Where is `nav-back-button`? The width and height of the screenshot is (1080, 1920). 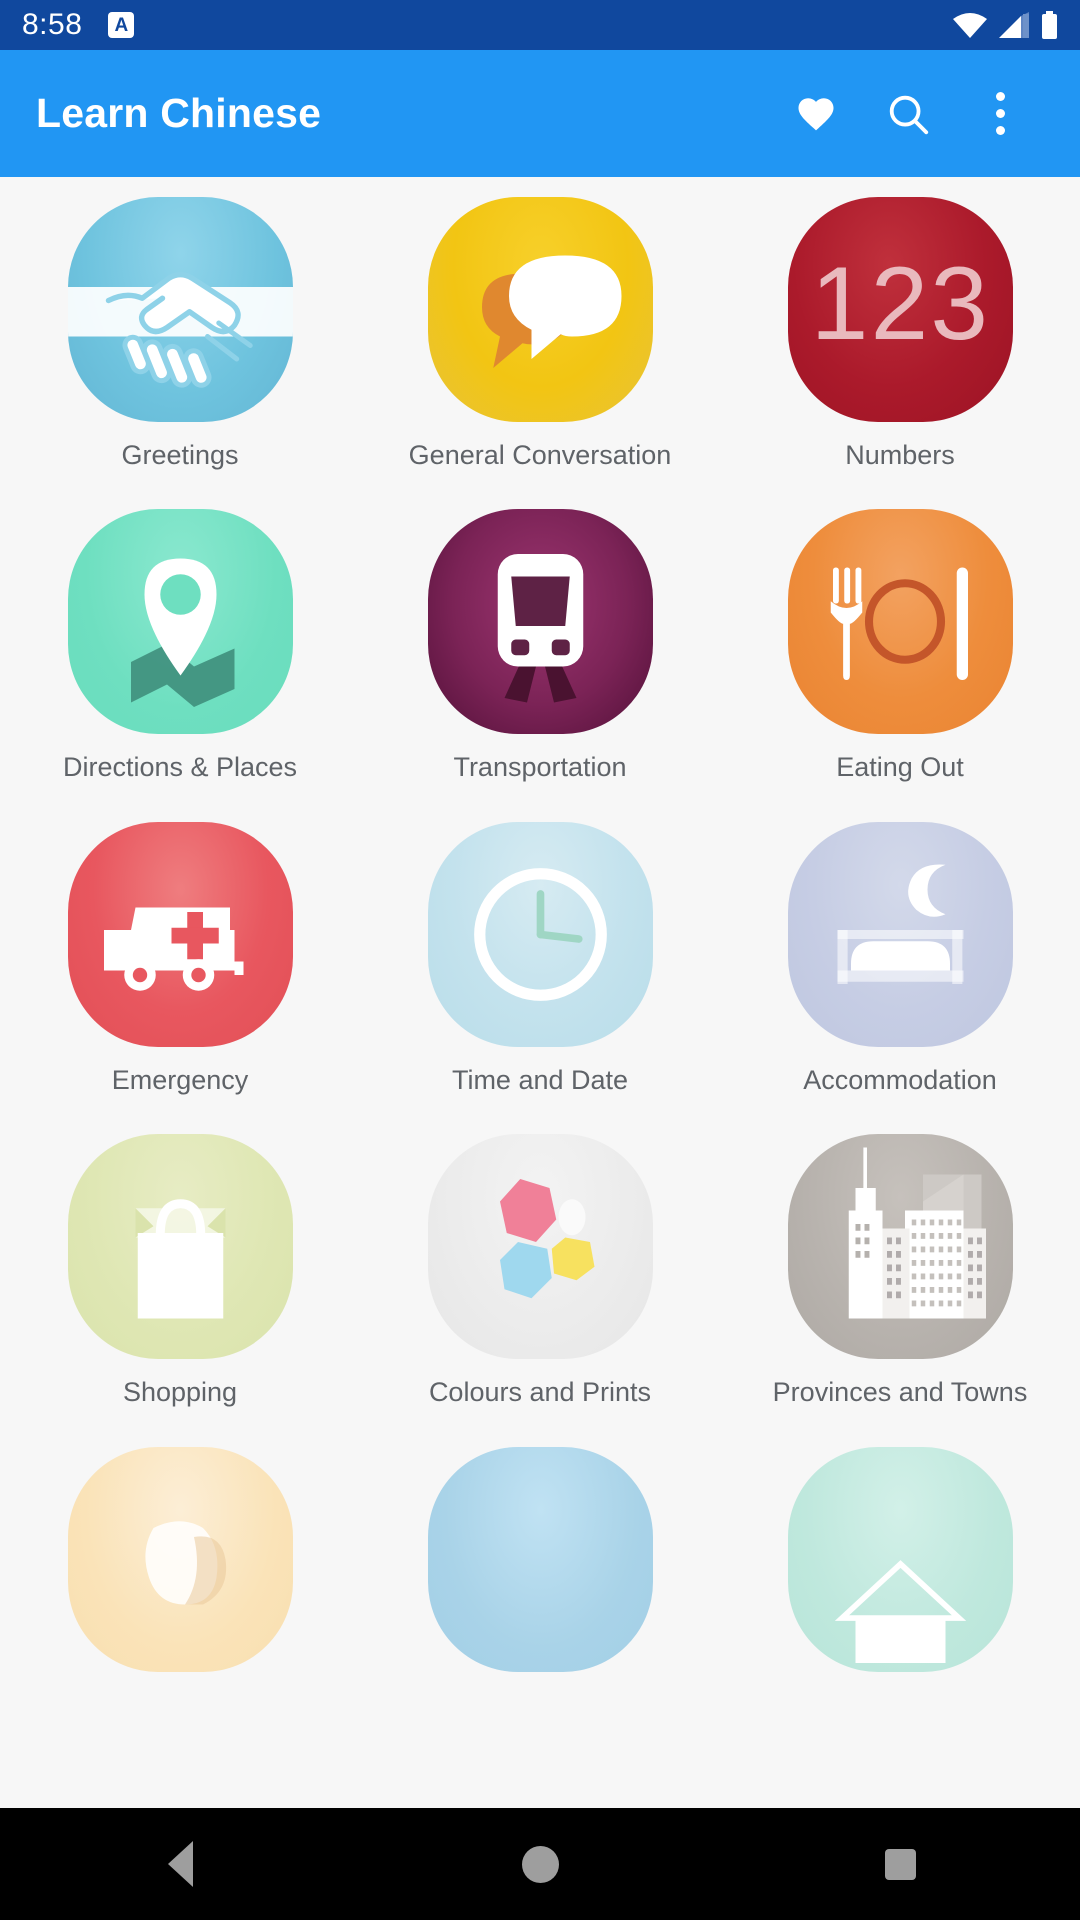
nav-back-button is located at coordinates (180, 1864).